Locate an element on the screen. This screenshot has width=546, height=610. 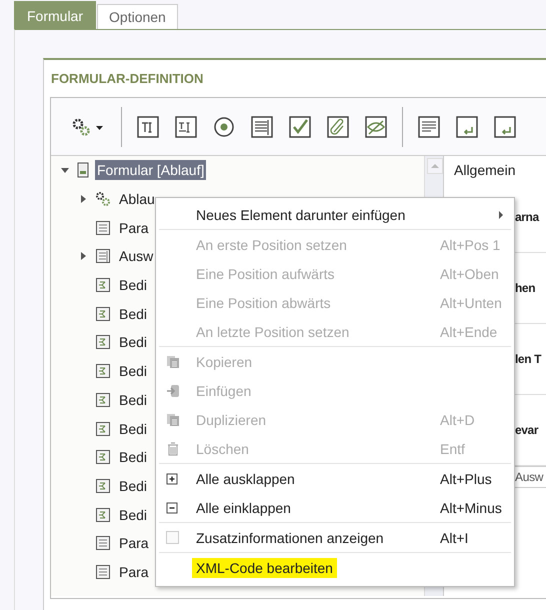
text-area-icon is located at coordinates (186, 126).